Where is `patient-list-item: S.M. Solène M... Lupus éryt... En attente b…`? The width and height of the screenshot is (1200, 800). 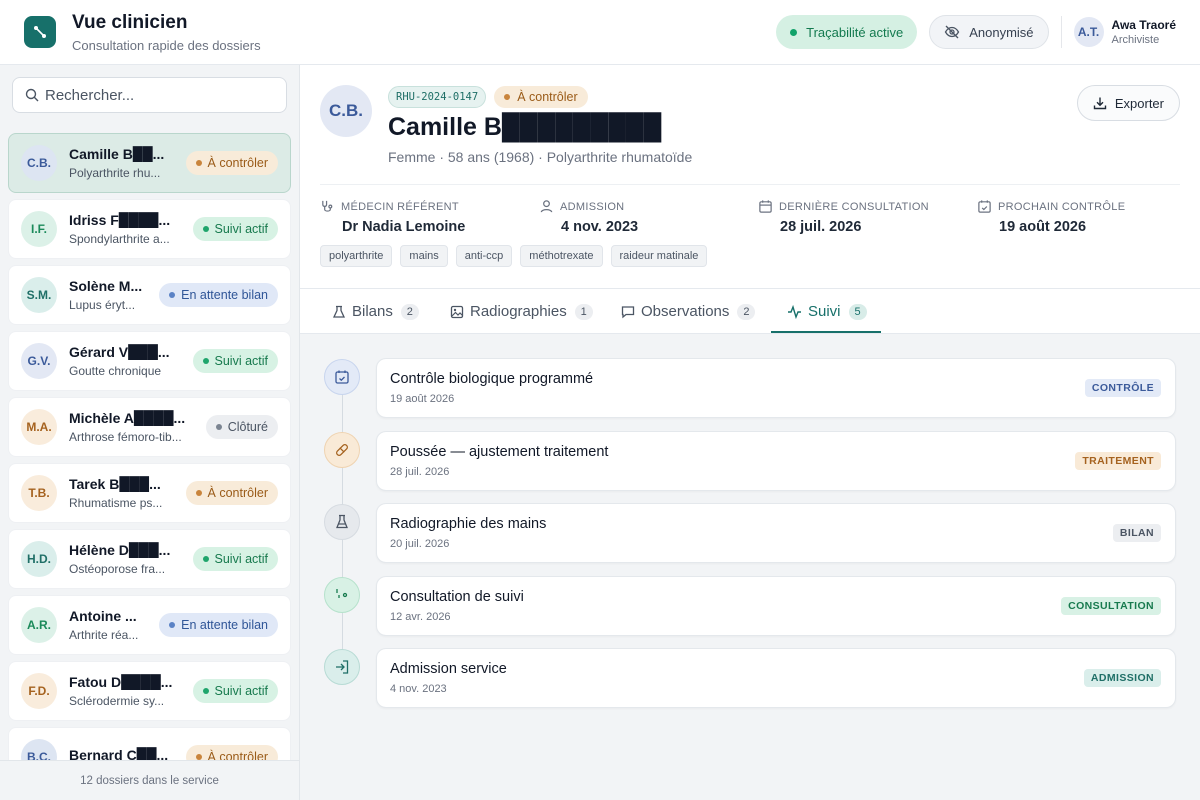 patient-list-item: S.M. Solène M... Lupus éryt... En attente b… is located at coordinates (149, 295).